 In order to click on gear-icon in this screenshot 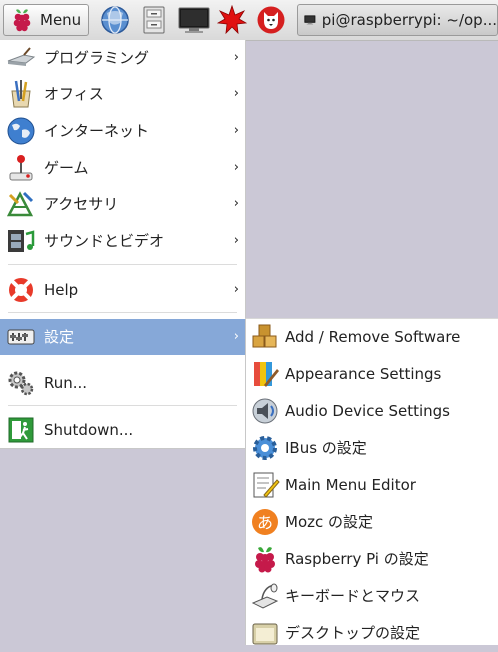, I will do `click(265, 448)`.